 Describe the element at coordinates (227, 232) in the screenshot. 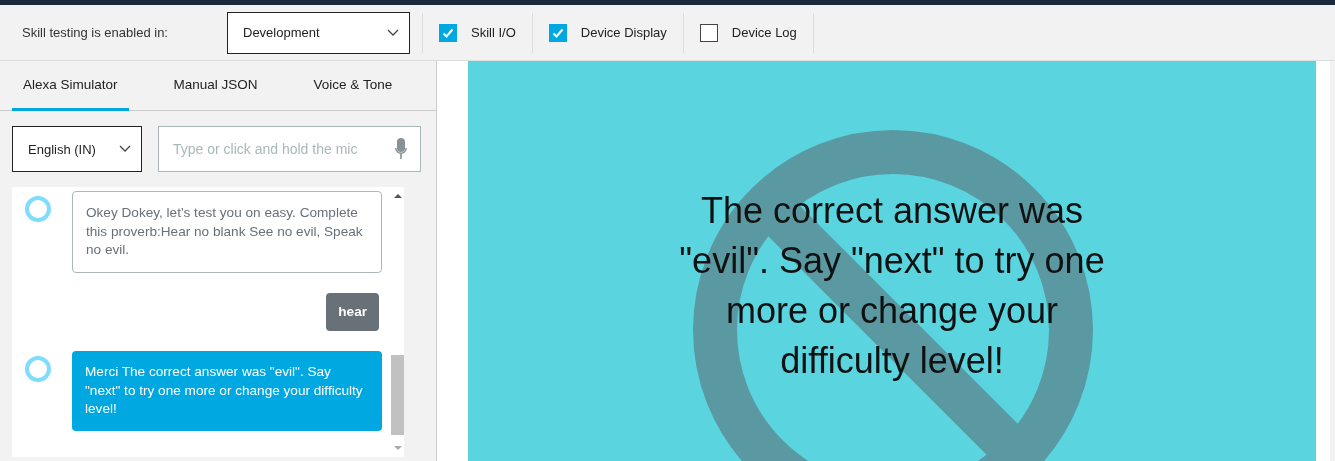

I see `alexa-message: Okey Dokey, let's test you on easy. Complete this proverb:Hear no blank See no evil, Speak no evil.` at that location.